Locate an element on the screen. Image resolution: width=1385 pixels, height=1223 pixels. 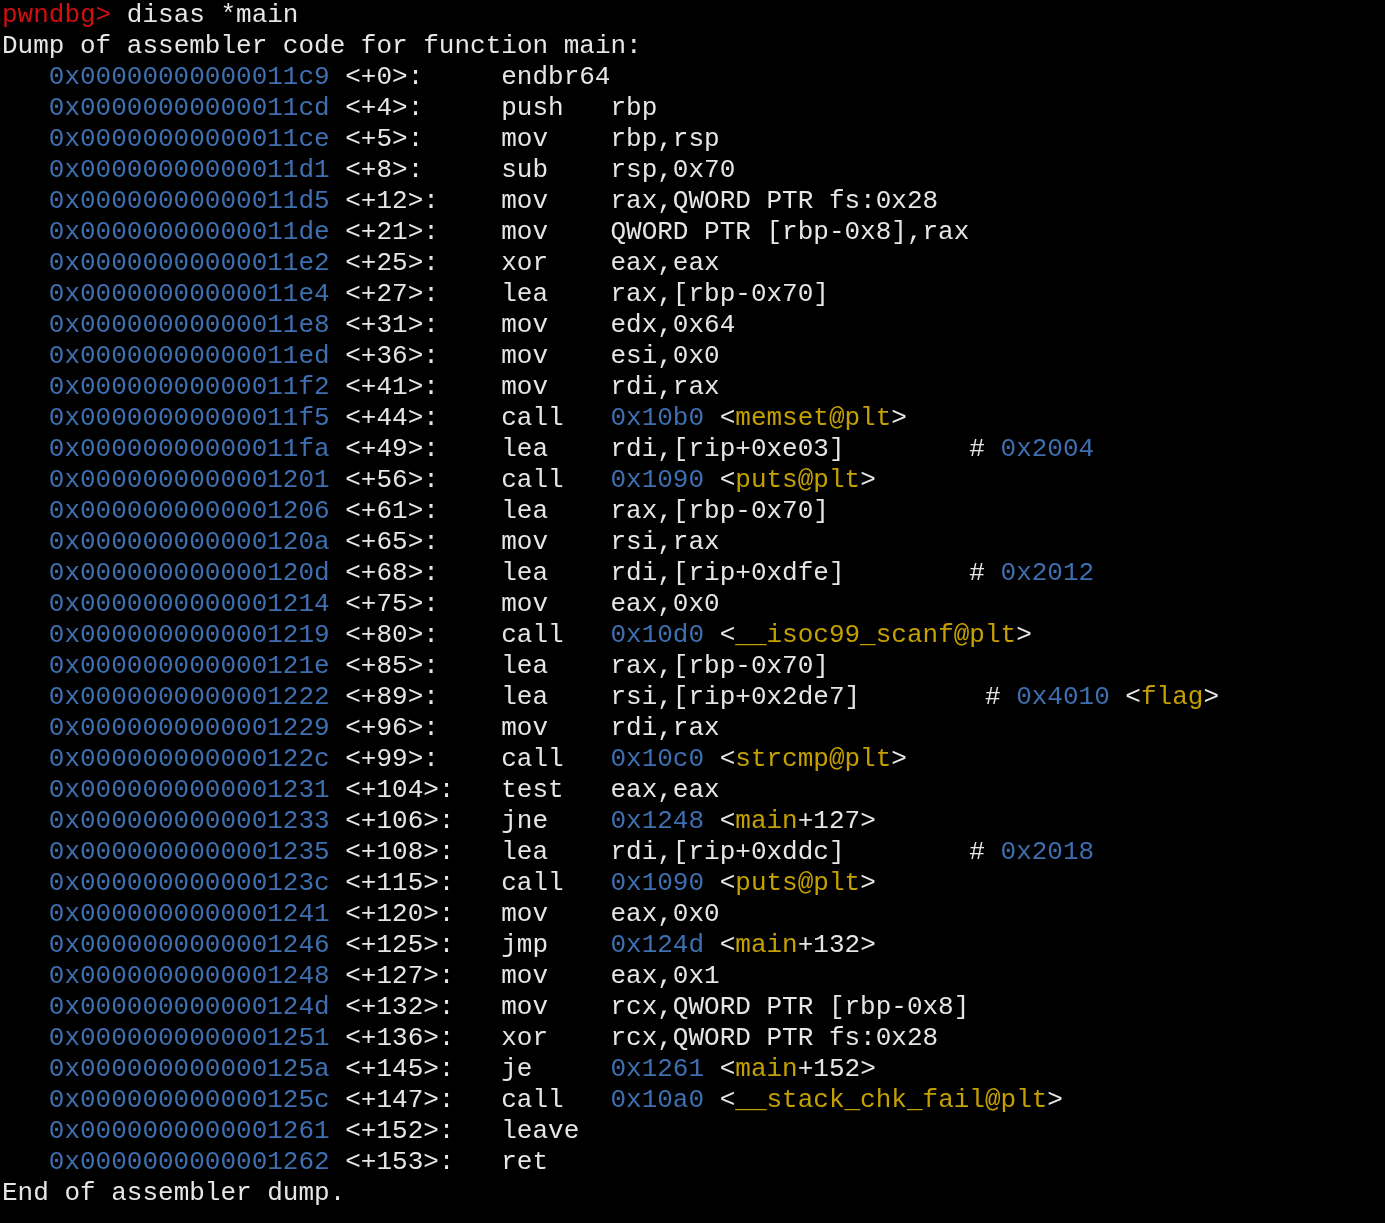
offset-text: <+80>: is located at coordinates (392, 635).